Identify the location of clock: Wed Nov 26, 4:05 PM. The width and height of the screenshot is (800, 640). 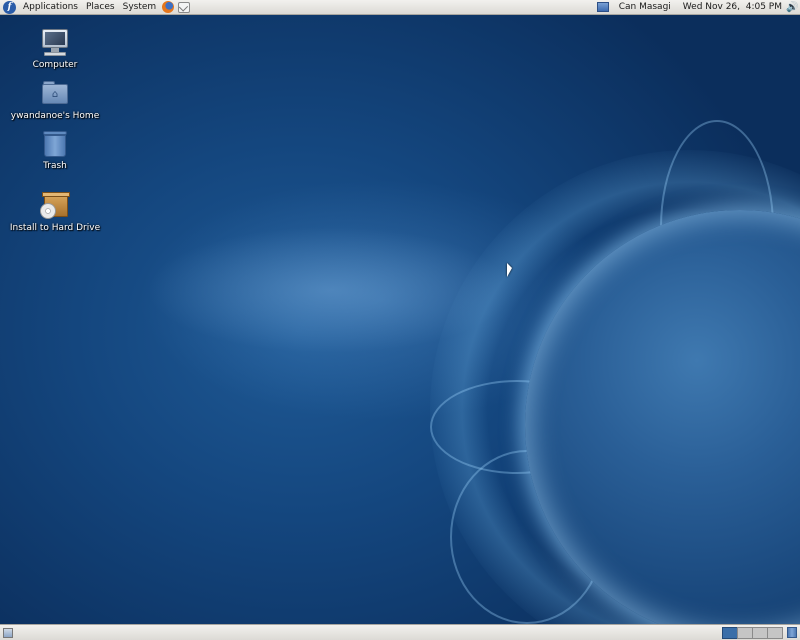
(732, 7).